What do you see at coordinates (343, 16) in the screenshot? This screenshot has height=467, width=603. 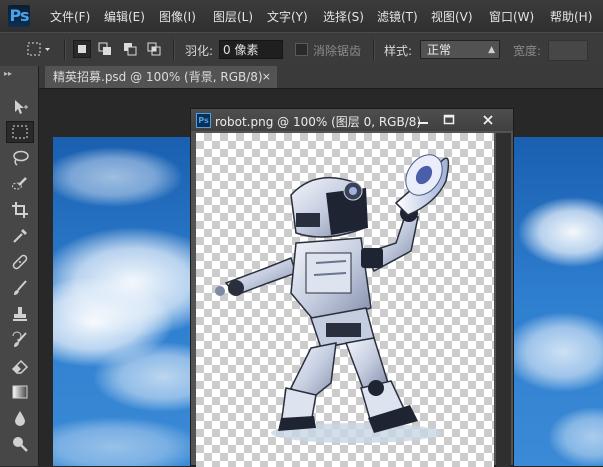 I see `menu-select: 选择(S)` at bounding box center [343, 16].